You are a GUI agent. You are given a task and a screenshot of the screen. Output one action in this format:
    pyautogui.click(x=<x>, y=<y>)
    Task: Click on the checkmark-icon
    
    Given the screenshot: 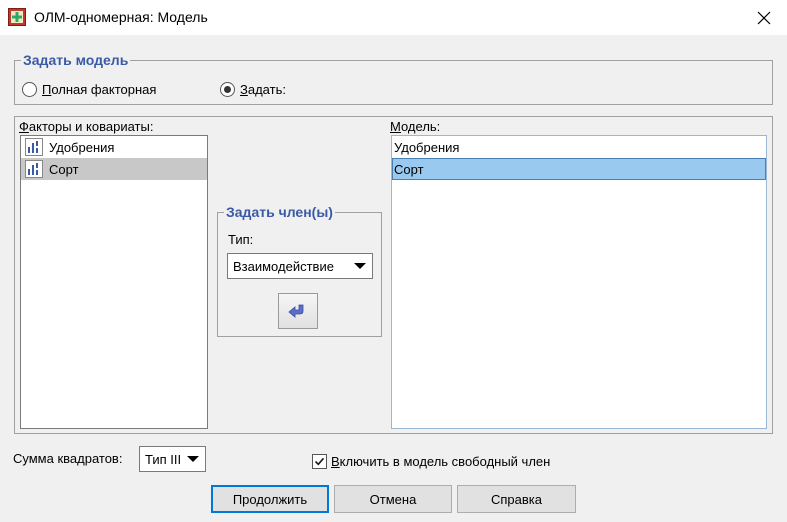 What is the action you would take?
    pyautogui.click(x=319, y=461)
    